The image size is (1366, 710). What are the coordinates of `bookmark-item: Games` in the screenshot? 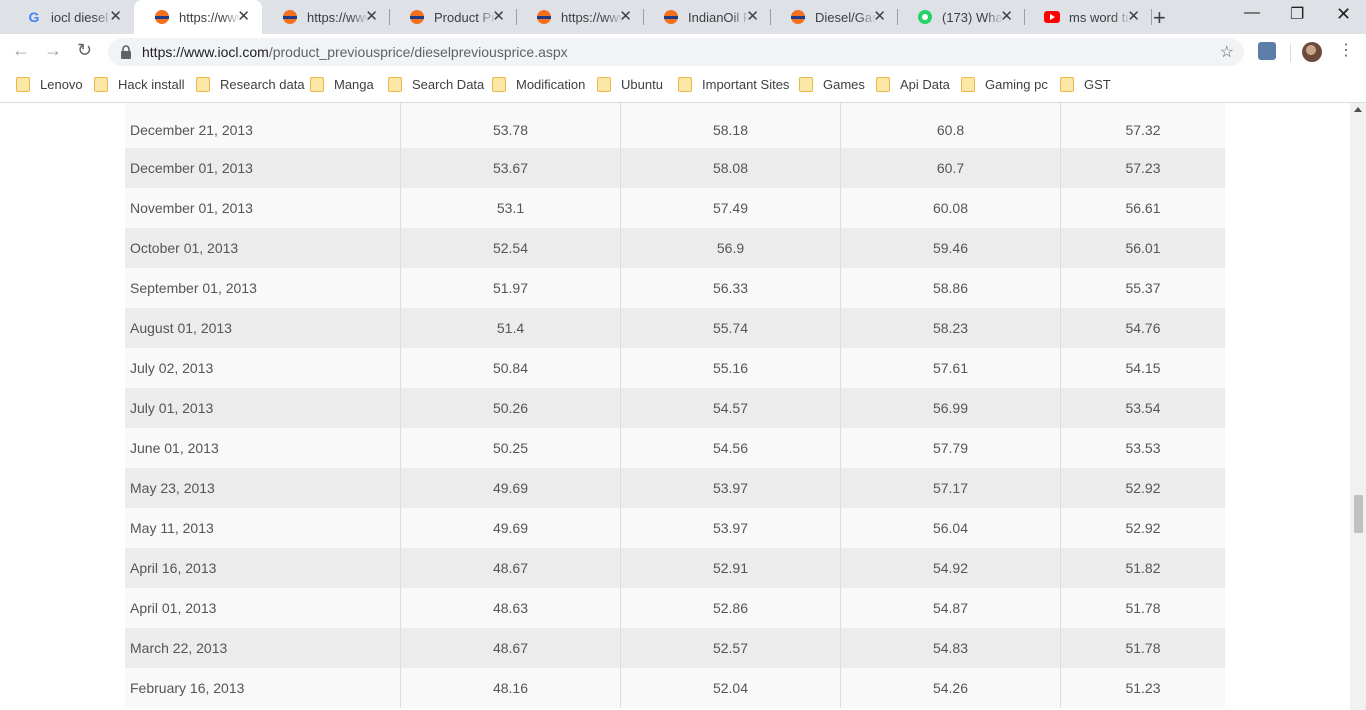 It's located at (832, 84).